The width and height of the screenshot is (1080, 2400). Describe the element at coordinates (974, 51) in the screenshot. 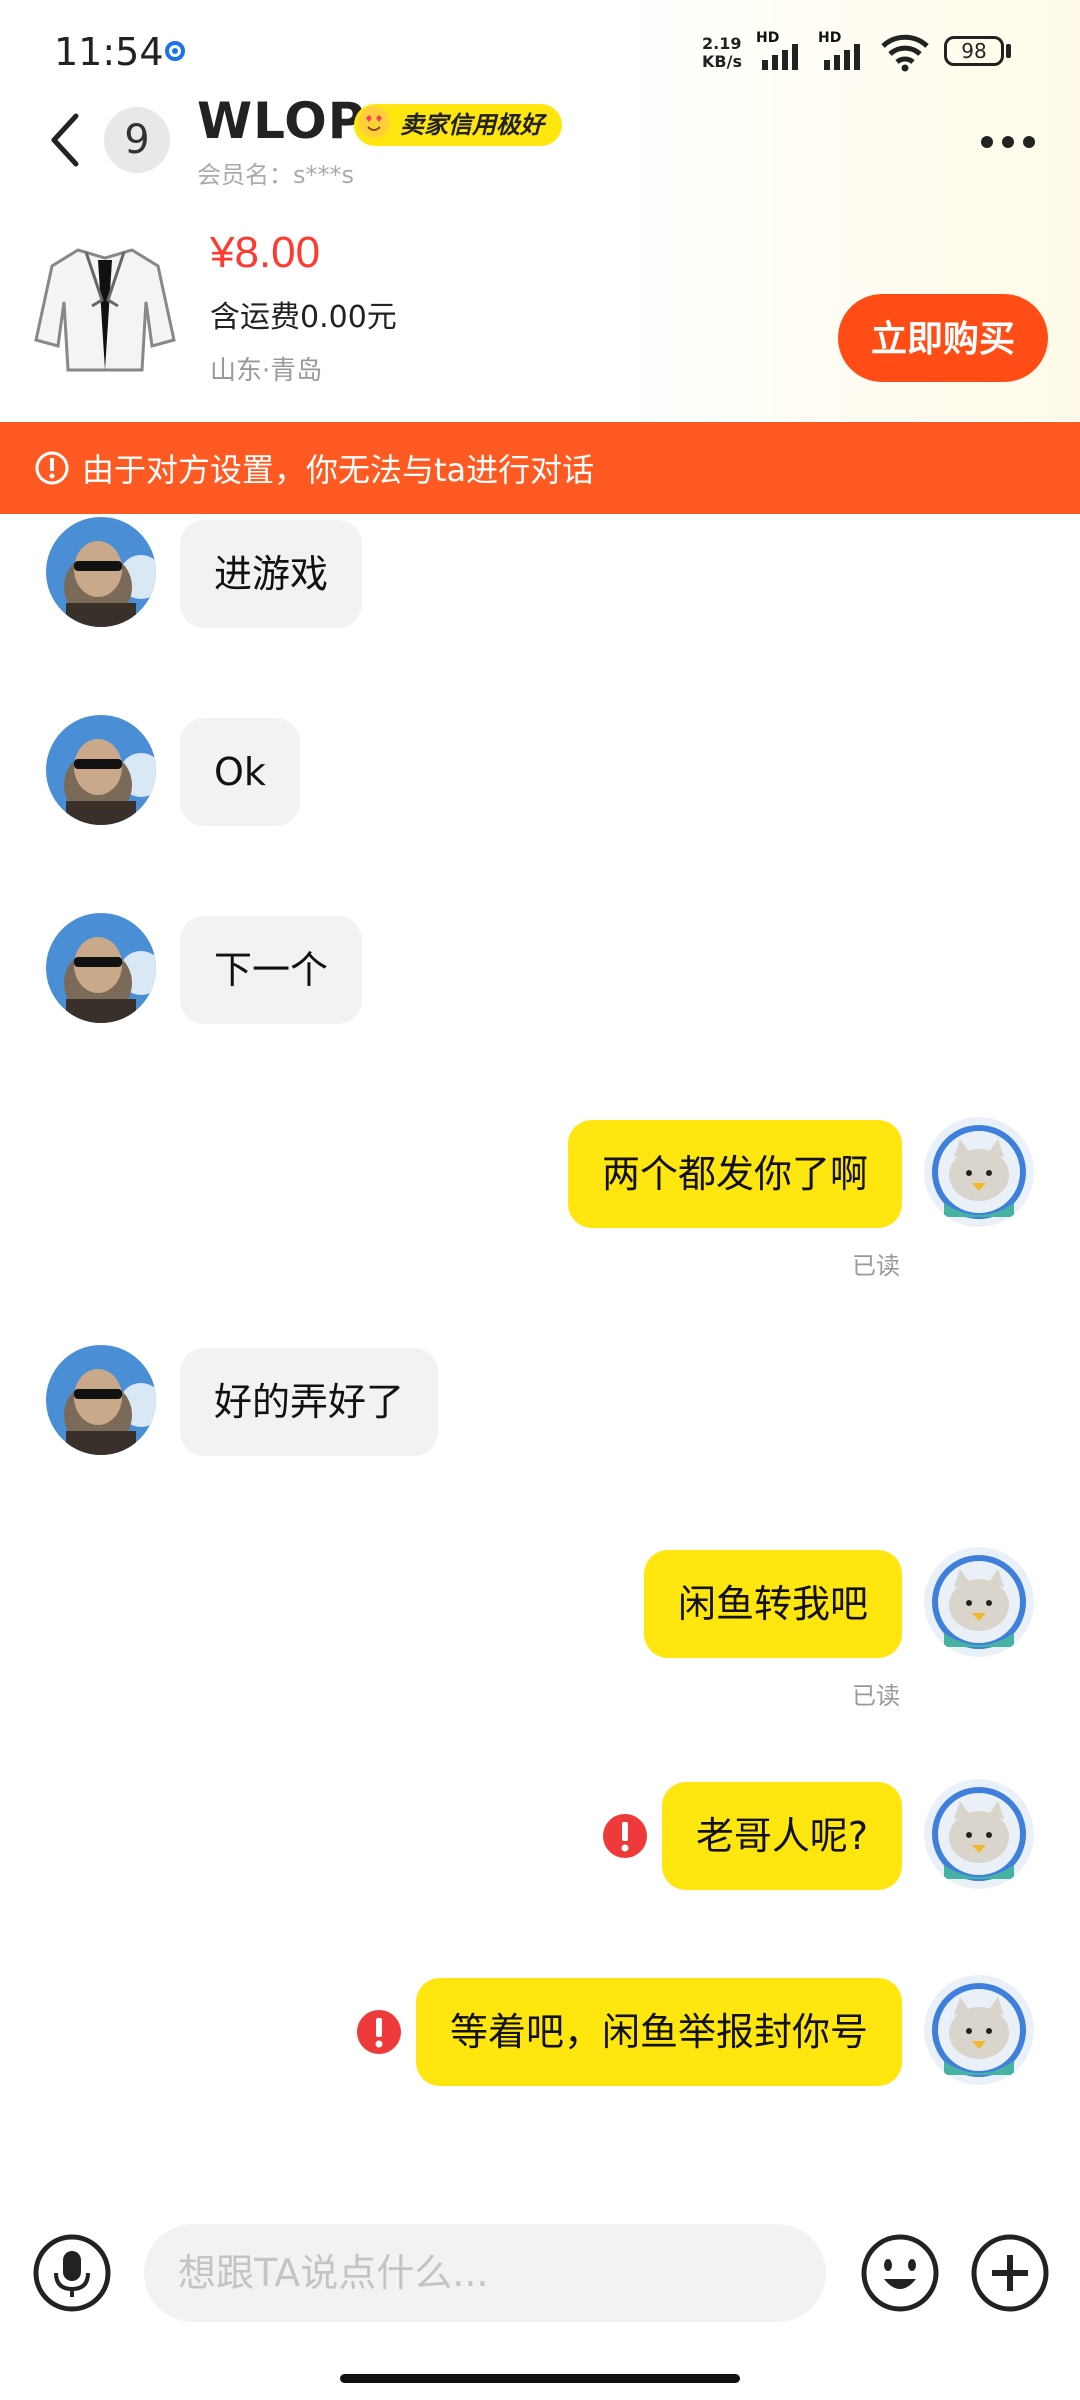

I see `battery-icon: 98` at that location.